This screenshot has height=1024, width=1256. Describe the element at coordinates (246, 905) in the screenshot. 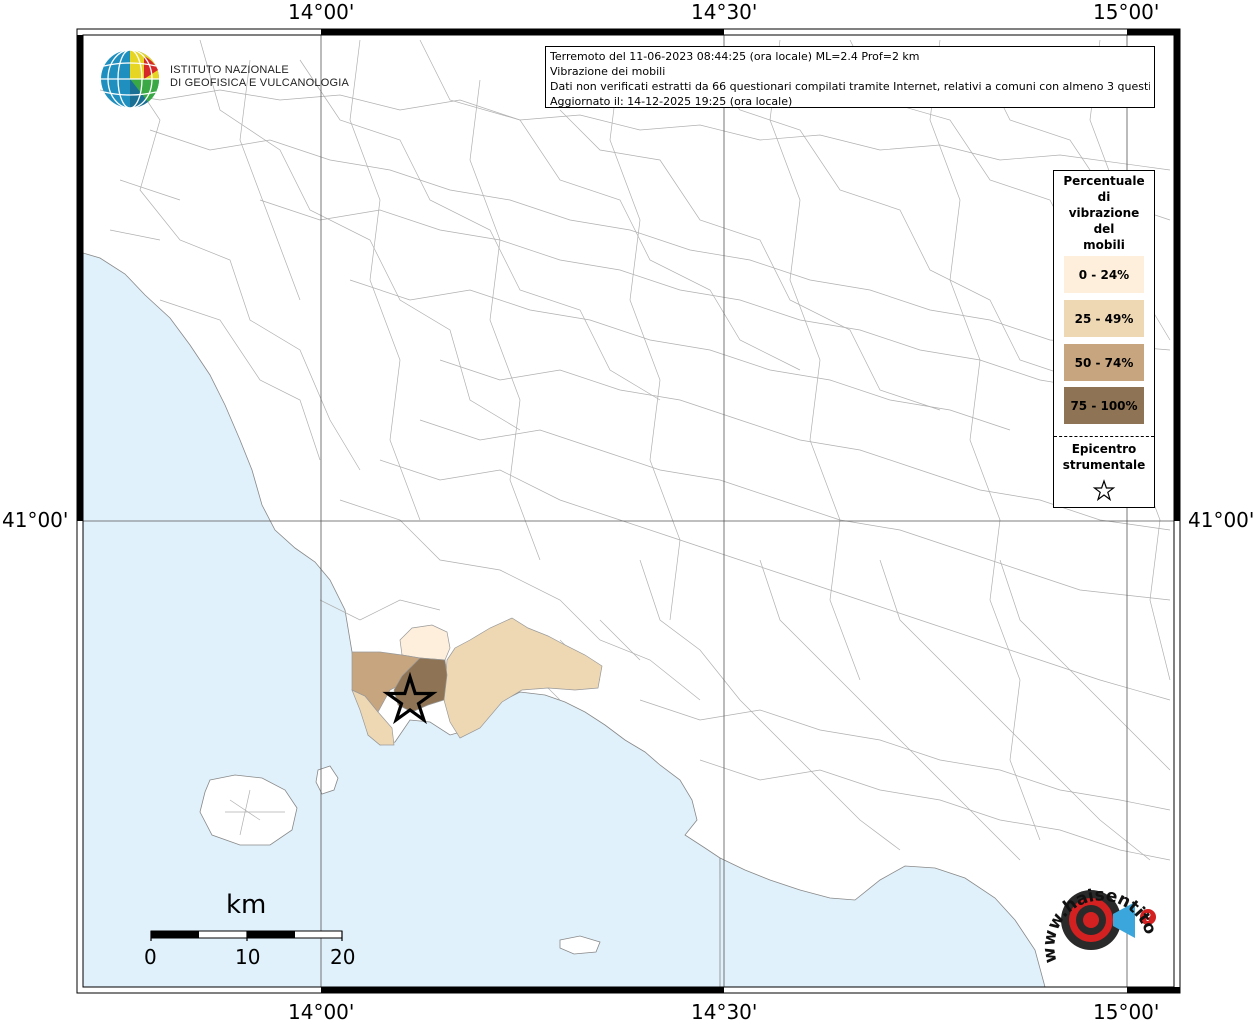

I see `scale-bar-unit: km` at that location.